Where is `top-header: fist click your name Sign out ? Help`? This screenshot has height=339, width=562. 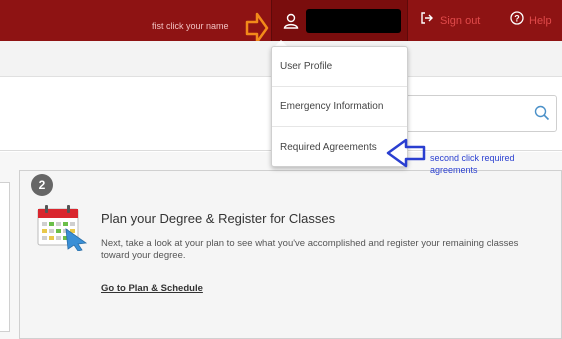
top-header: fist click your name Sign out ? Help is located at coordinates (281, 22).